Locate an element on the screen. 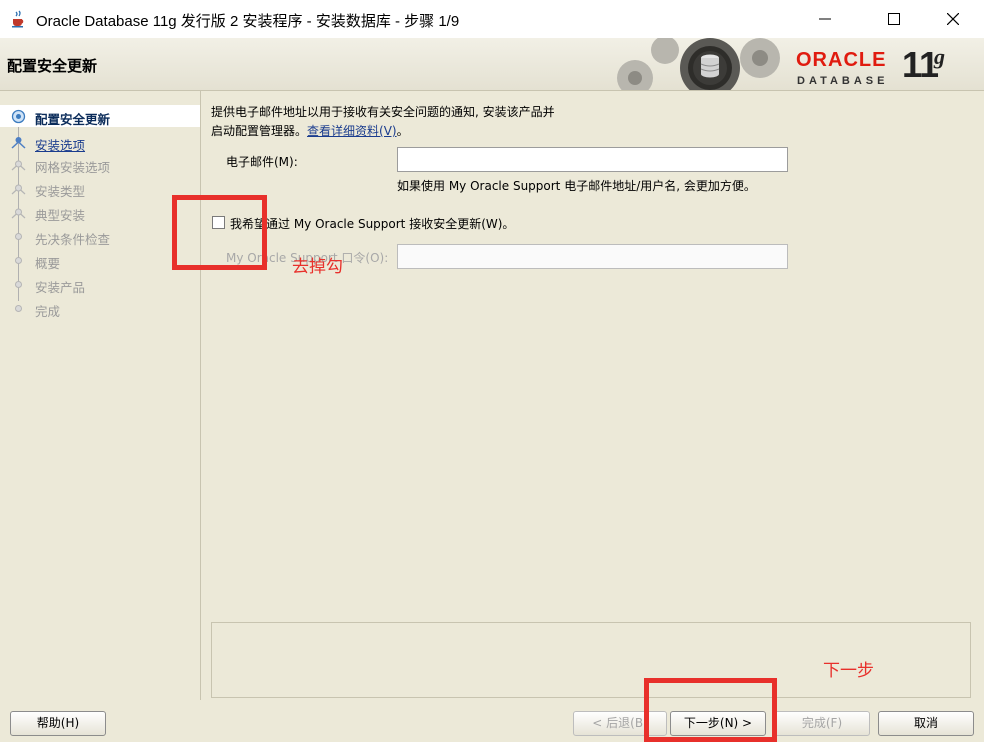  intro-text-line2: 启动配置管理器。查看详细资料(V)。 is located at coordinates (310, 130).